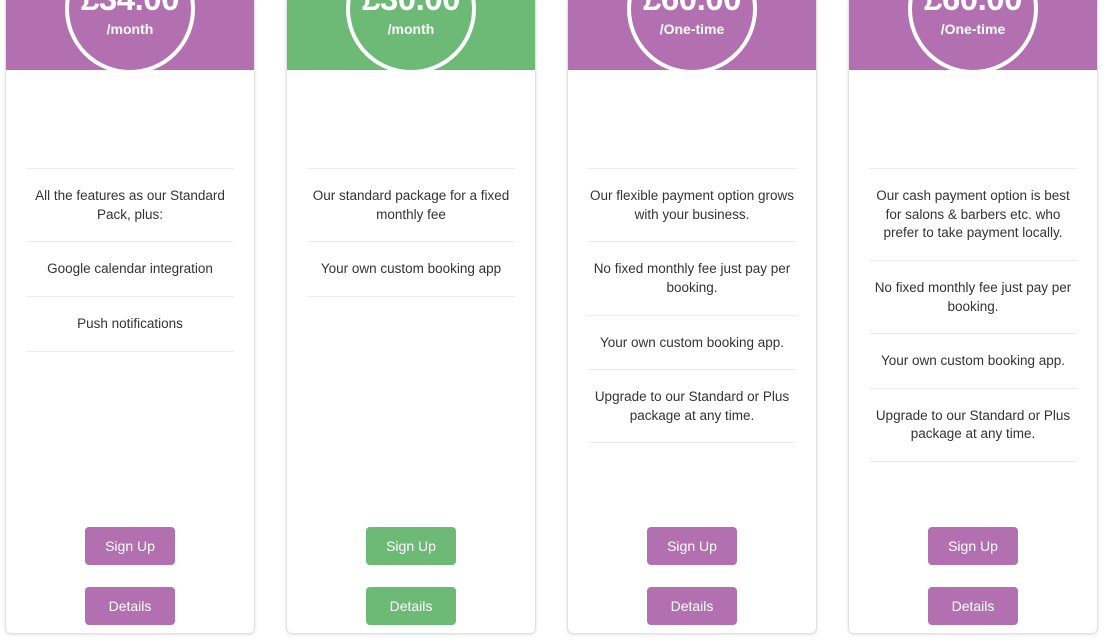 The width and height of the screenshot is (1108, 640). I want to click on feature-item: Your own custom booking app, so click(411, 269).